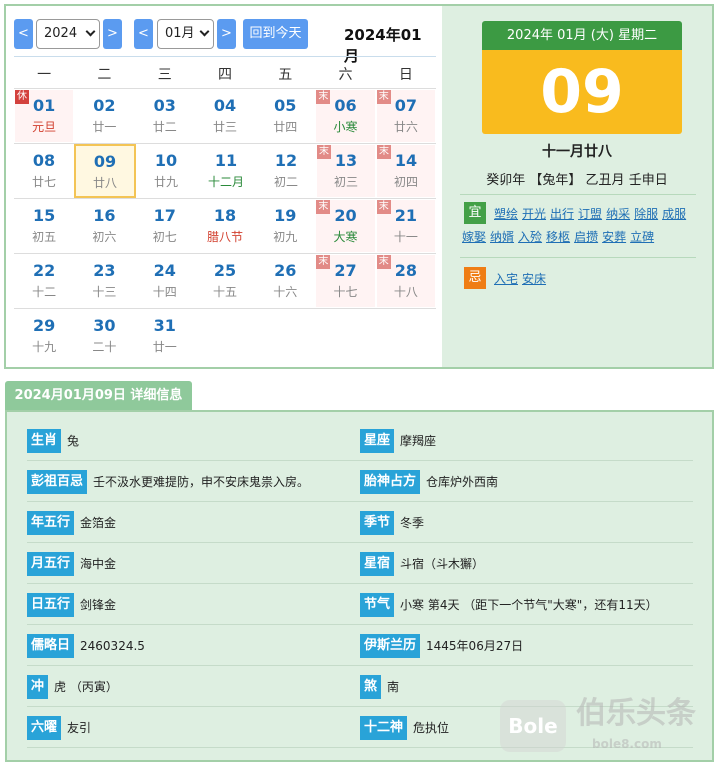  Describe the element at coordinates (275, 34) in the screenshot. I see `back-to-today-button: 回到今天` at that location.